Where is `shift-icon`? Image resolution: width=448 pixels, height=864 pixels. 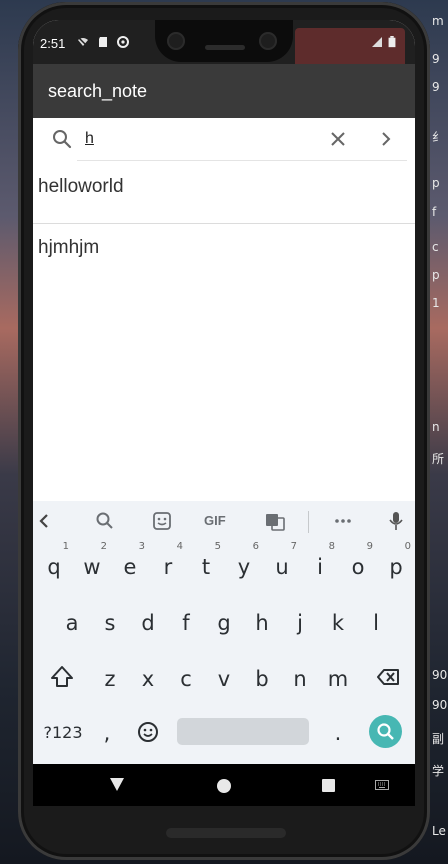 shift-icon is located at coordinates (62, 677).